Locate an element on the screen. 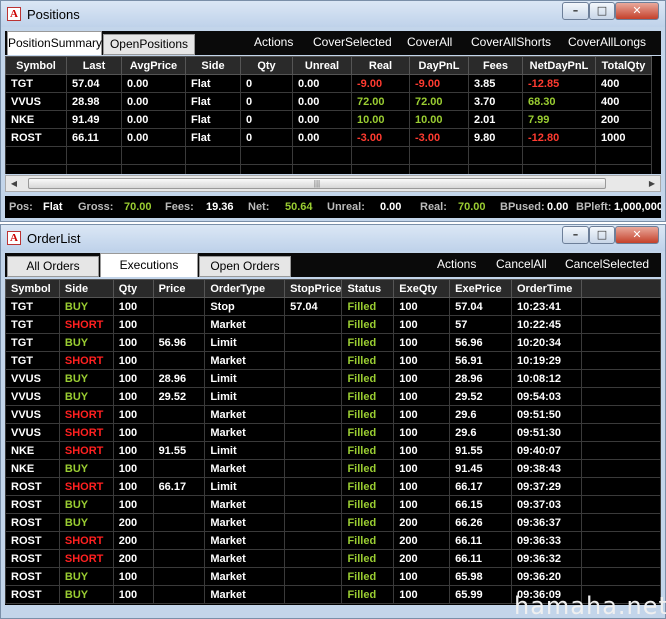 This screenshot has width=666, height=619. cell-totalqty: 200 is located at coordinates (623, 119).